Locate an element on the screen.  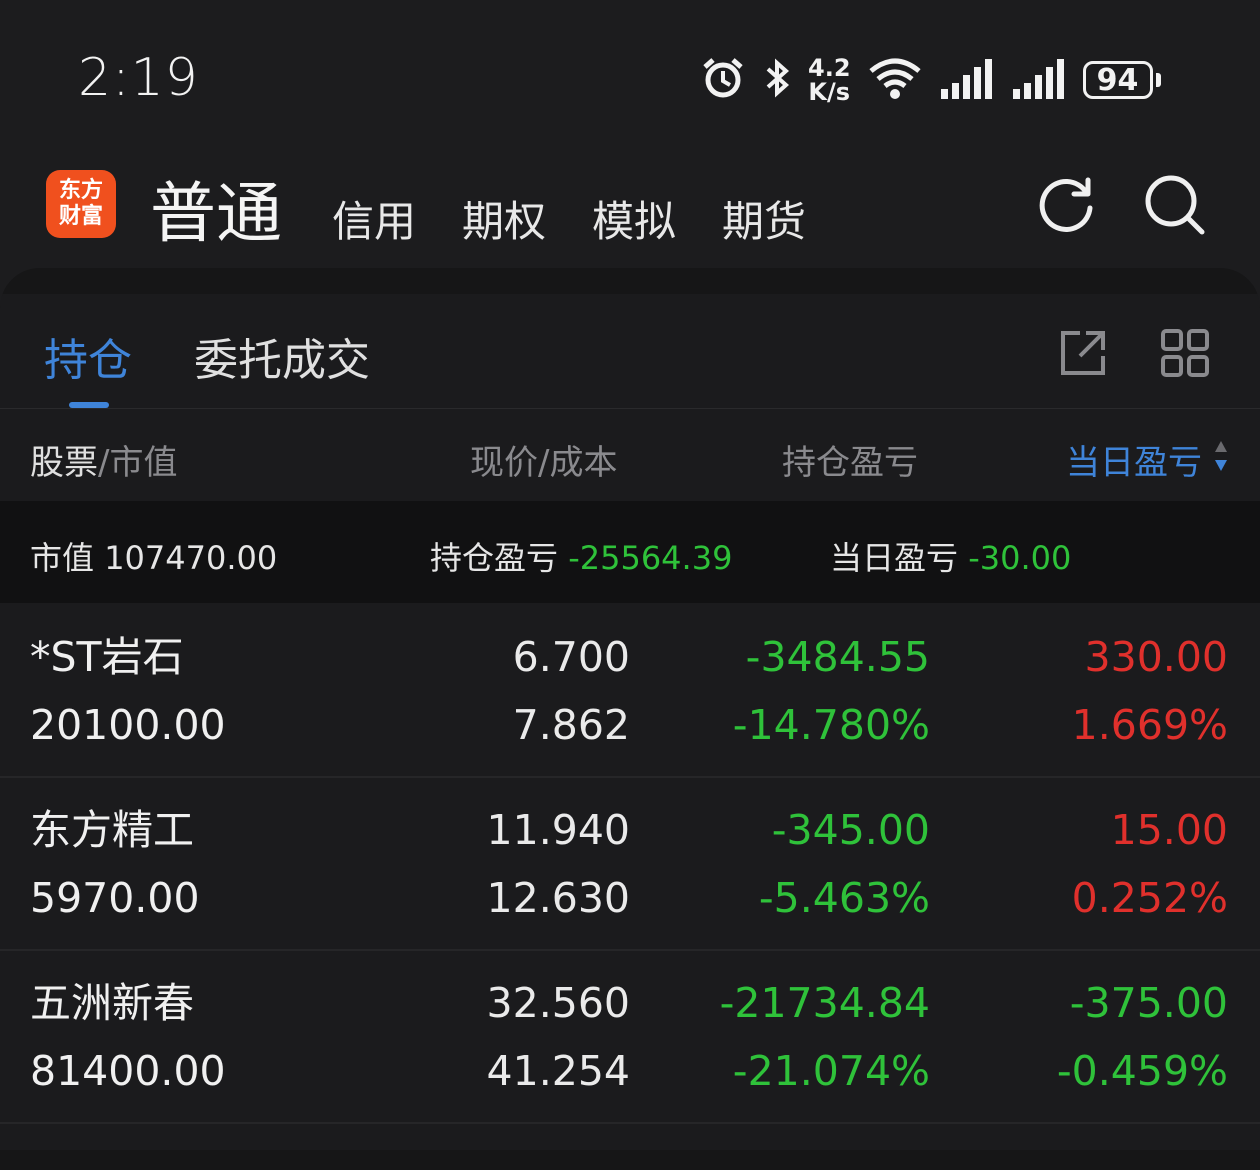
stock-market-value: 5970.00 is located at coordinates (115, 898).